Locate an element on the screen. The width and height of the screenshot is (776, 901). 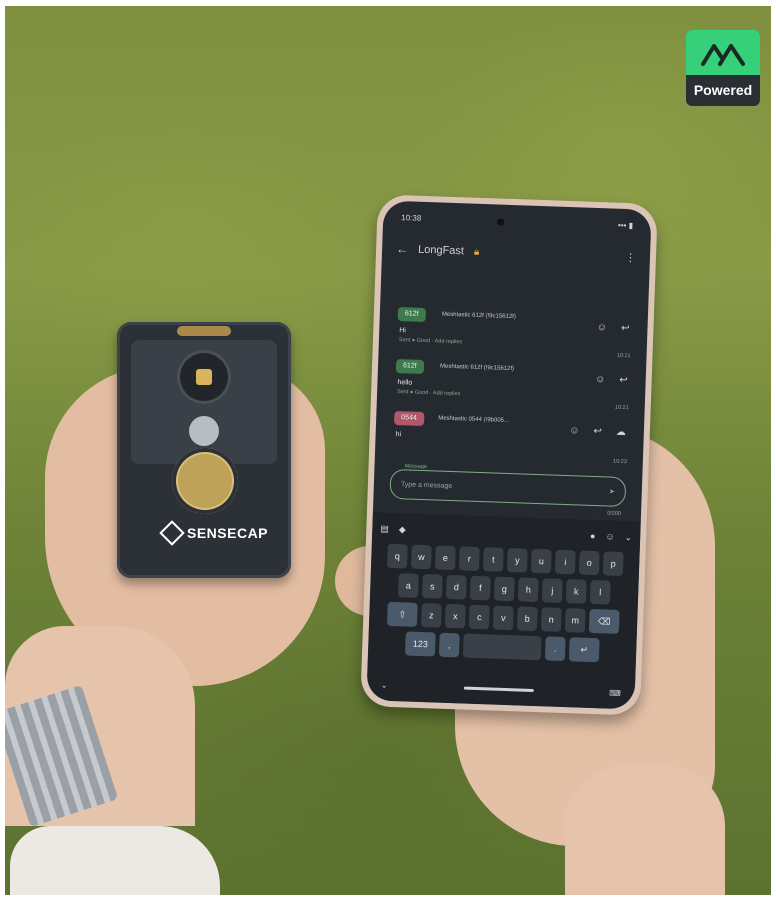
nav-bar: ⌄ ⌨ is located at coordinates (501, 689).